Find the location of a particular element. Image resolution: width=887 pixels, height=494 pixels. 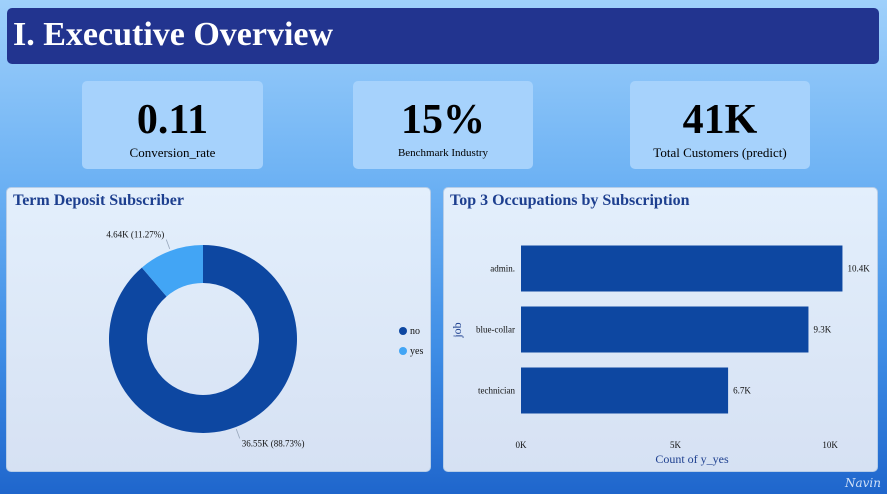

watermark-signature: Navin is located at coordinates (863, 483).